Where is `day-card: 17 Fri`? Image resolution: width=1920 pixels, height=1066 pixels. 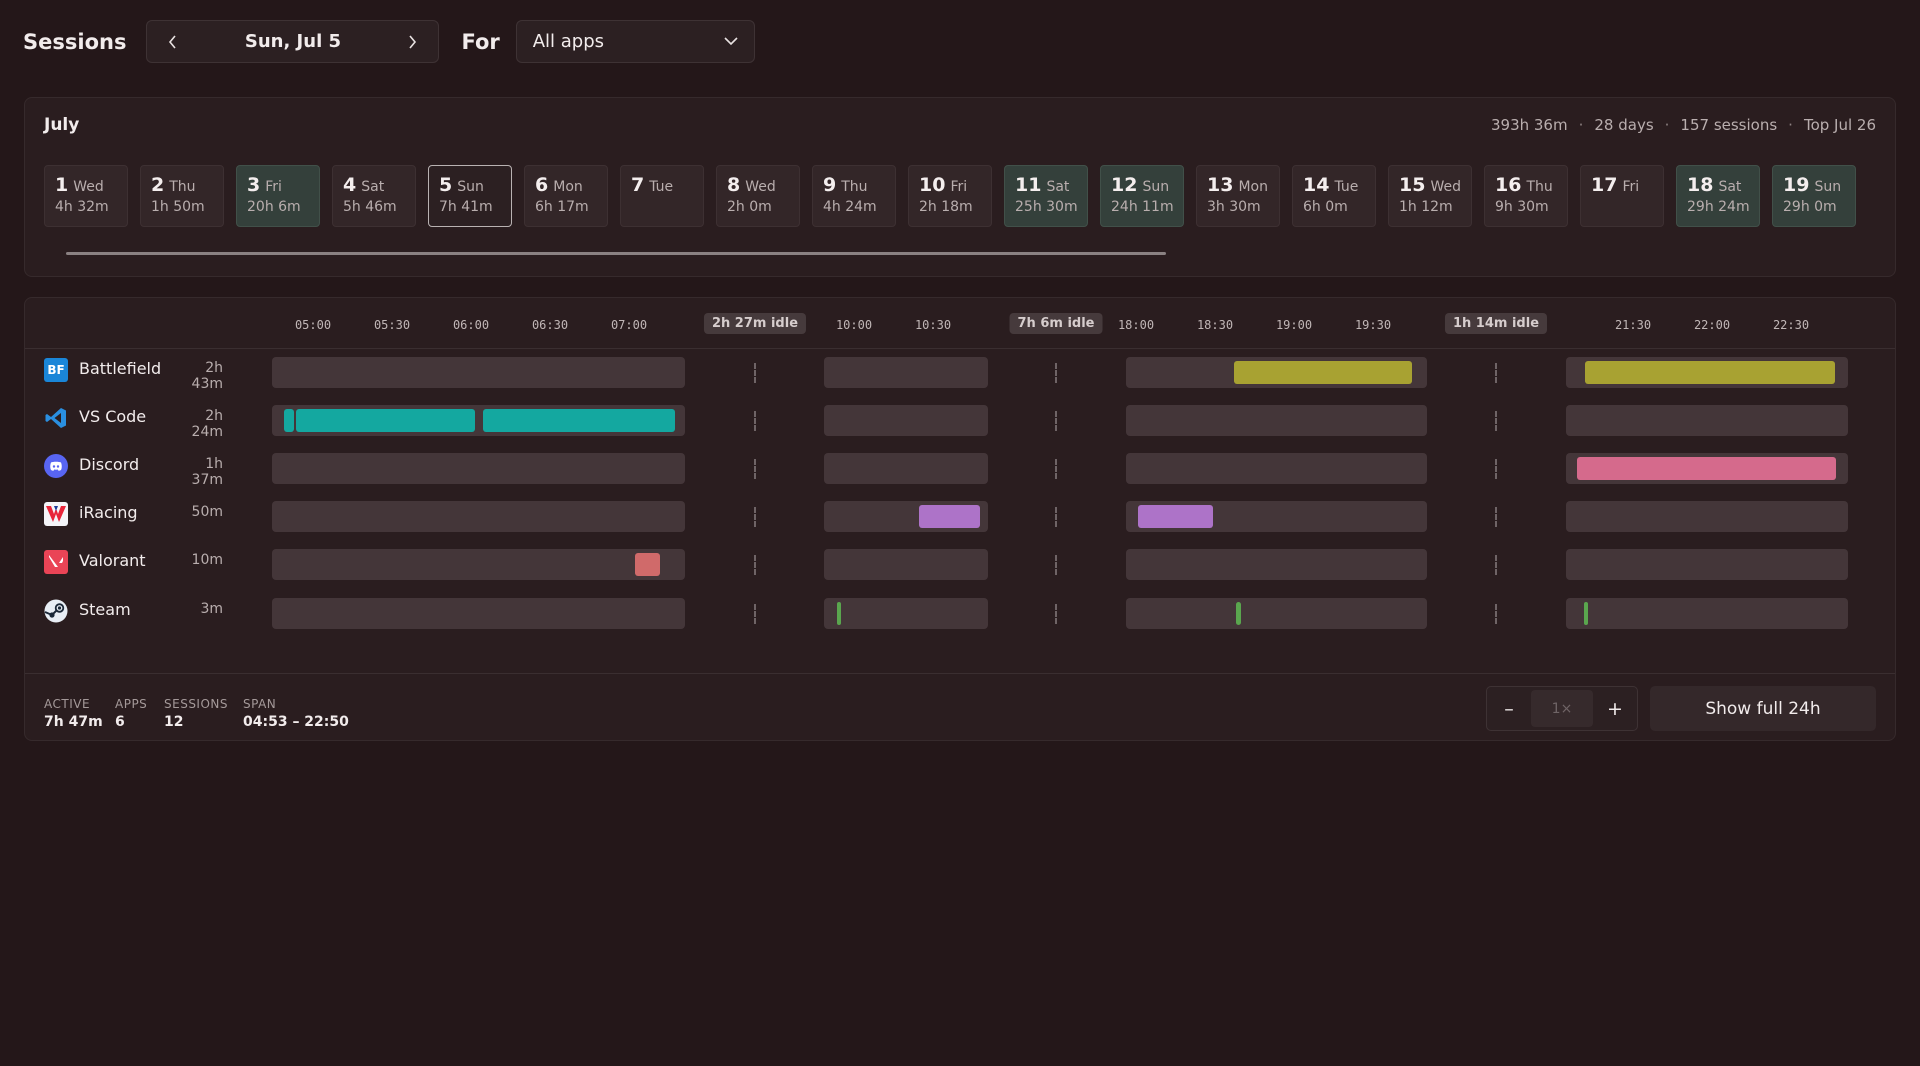
day-card: 17 Fri is located at coordinates (1622, 196).